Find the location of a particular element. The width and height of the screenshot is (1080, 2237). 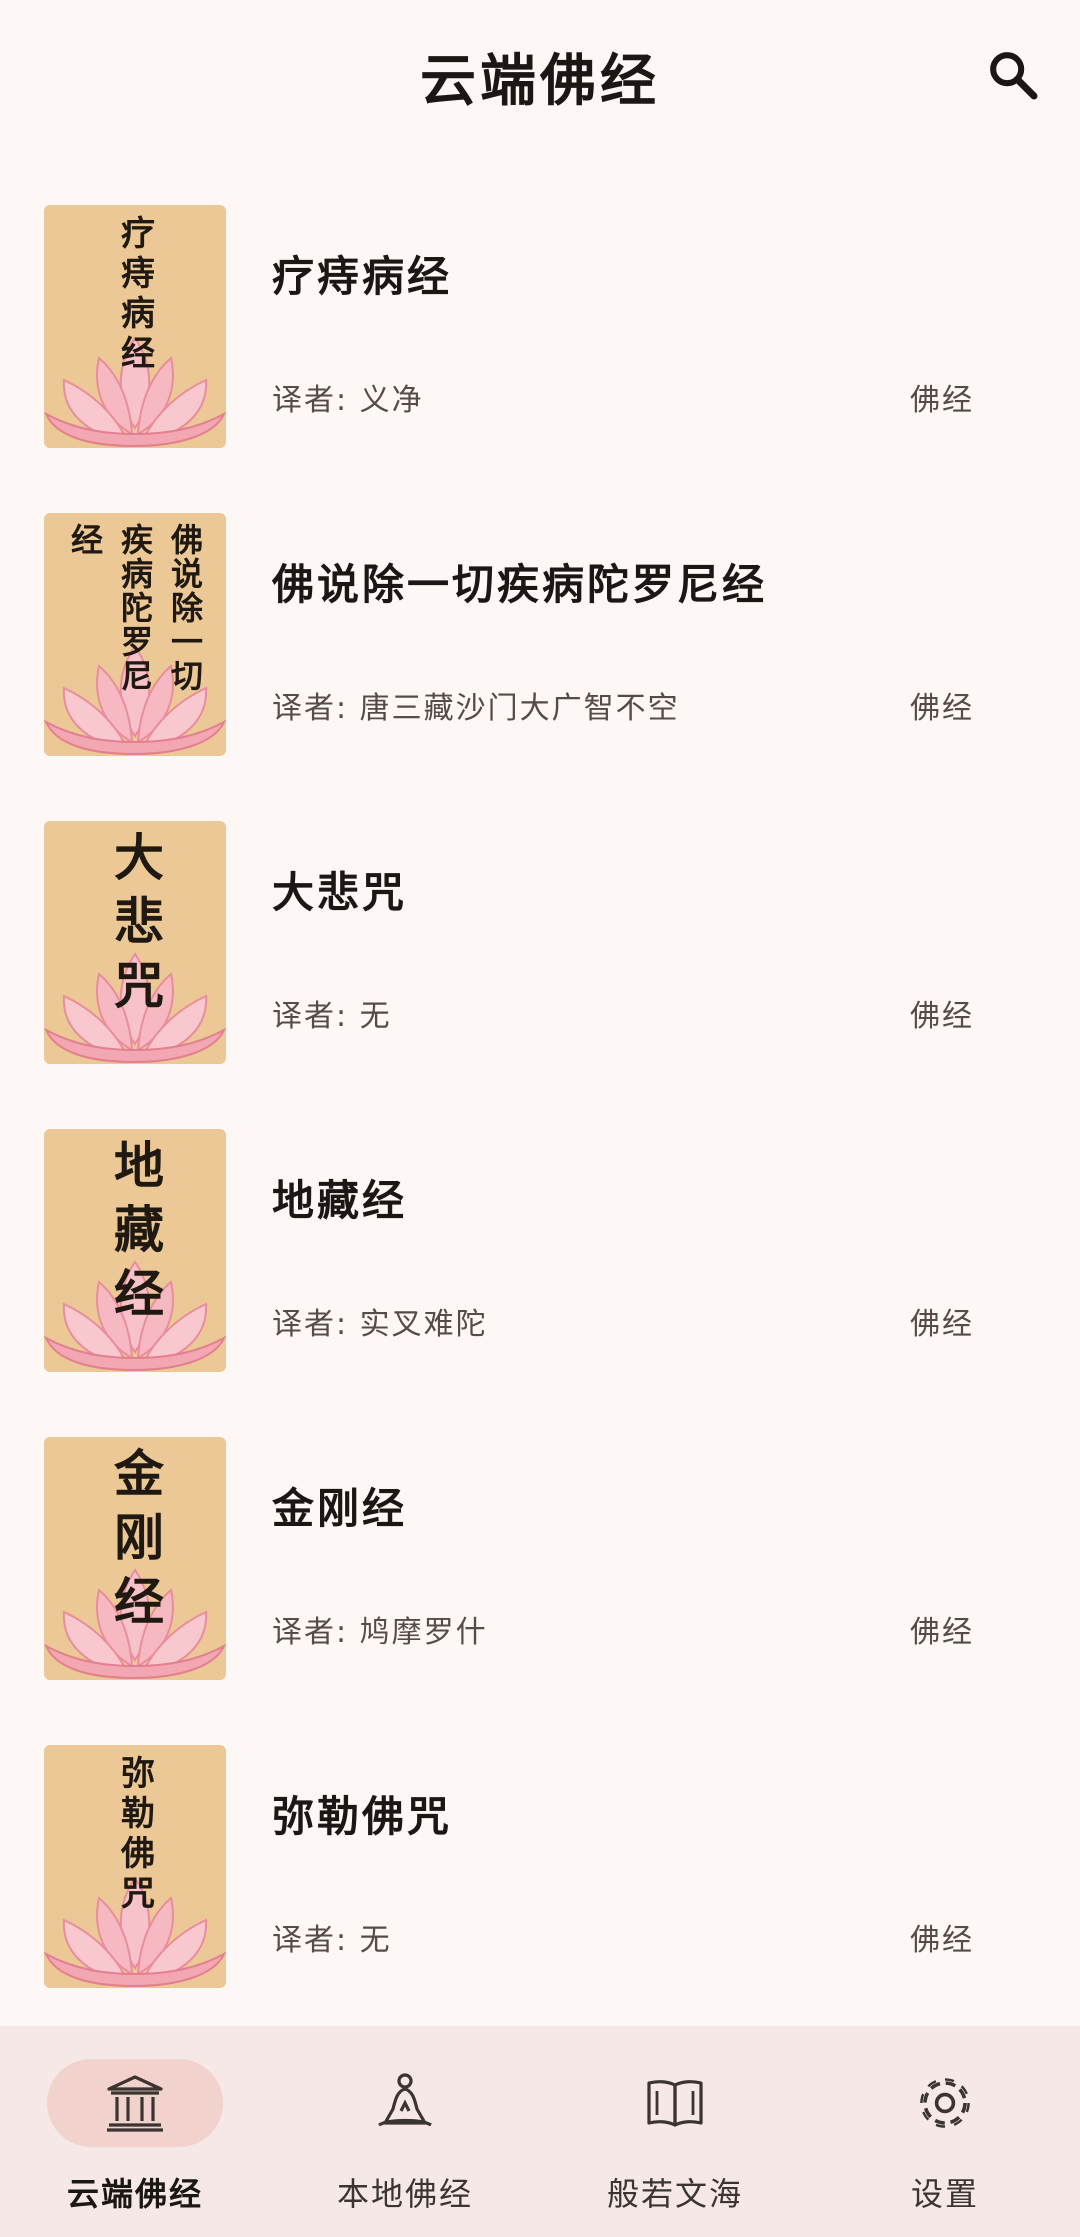

cover-title: 金刚经 is located at coordinates (135, 1559).